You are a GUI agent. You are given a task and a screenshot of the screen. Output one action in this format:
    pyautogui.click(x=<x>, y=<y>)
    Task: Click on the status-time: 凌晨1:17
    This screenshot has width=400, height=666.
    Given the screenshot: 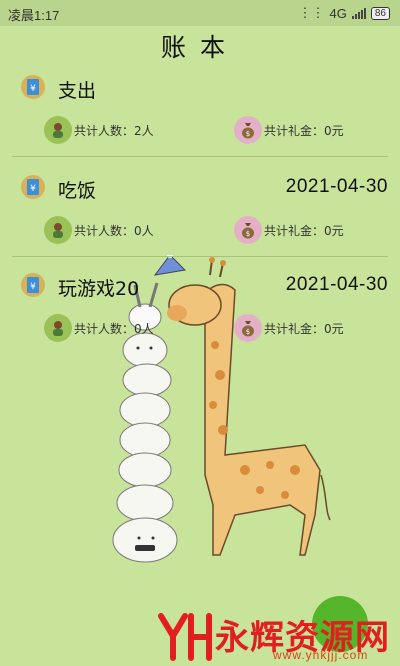 What is the action you would take?
    pyautogui.click(x=34, y=15)
    